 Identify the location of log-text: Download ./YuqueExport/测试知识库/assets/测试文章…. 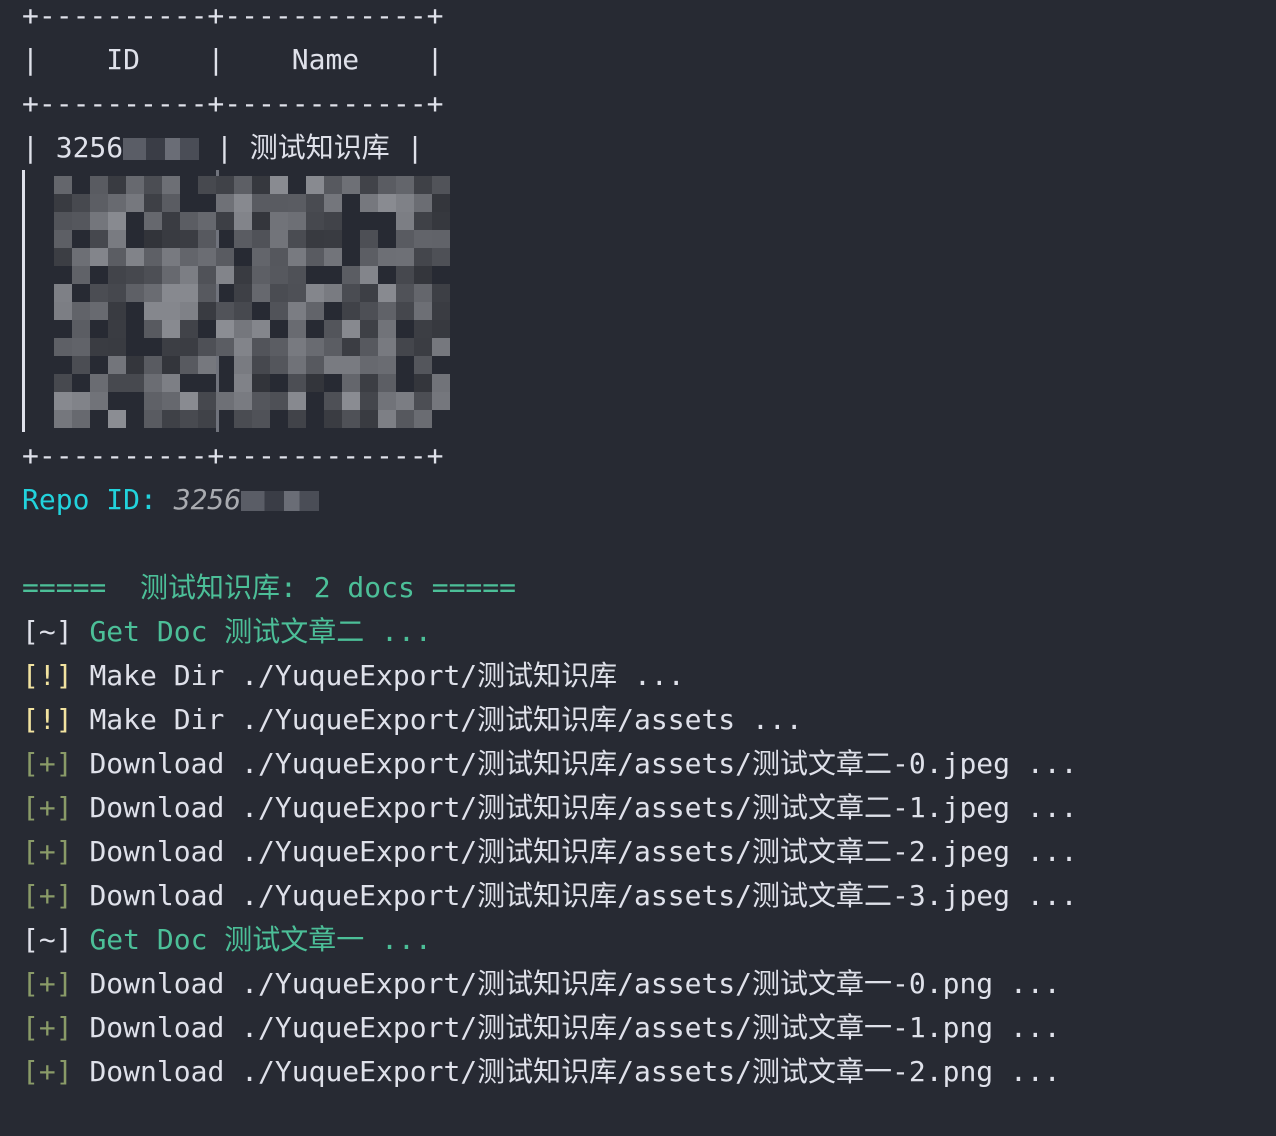
(575, 1027).